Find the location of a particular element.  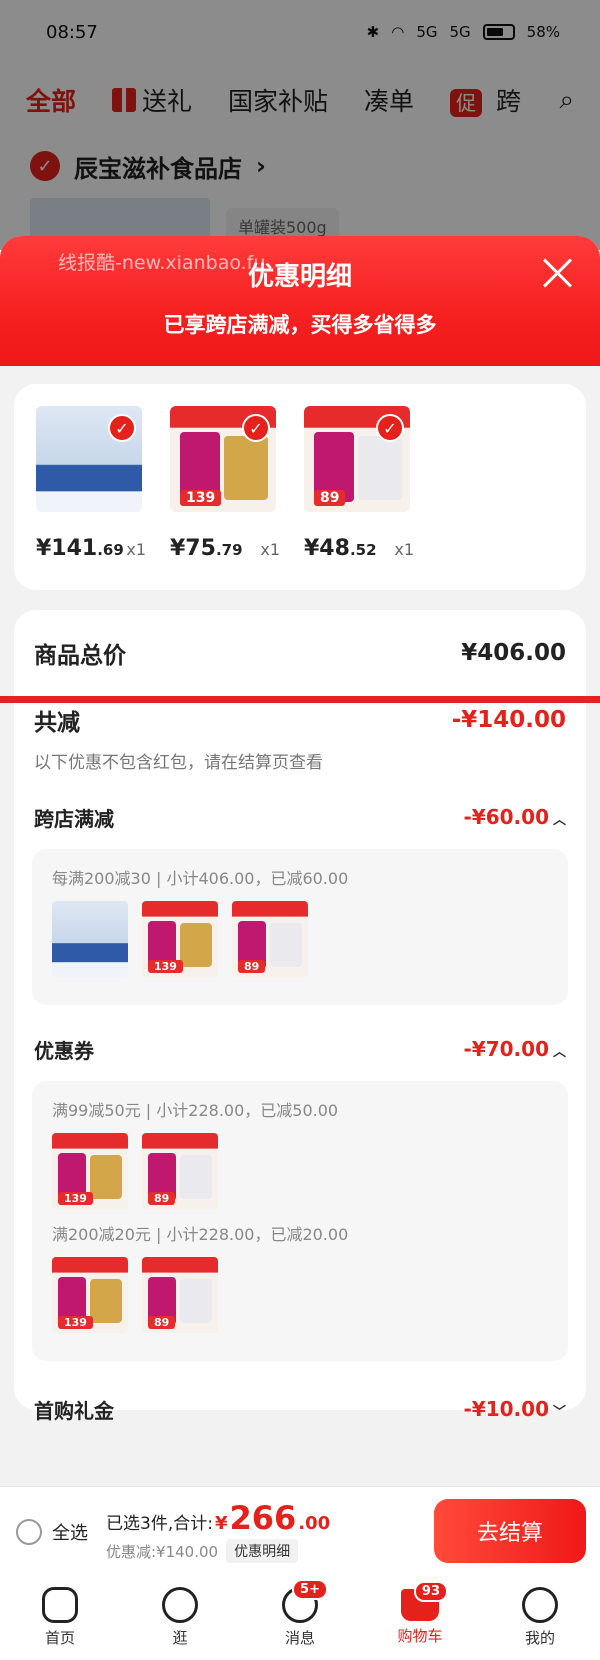

nav-me-label: 我的 is located at coordinates (539, 1637).